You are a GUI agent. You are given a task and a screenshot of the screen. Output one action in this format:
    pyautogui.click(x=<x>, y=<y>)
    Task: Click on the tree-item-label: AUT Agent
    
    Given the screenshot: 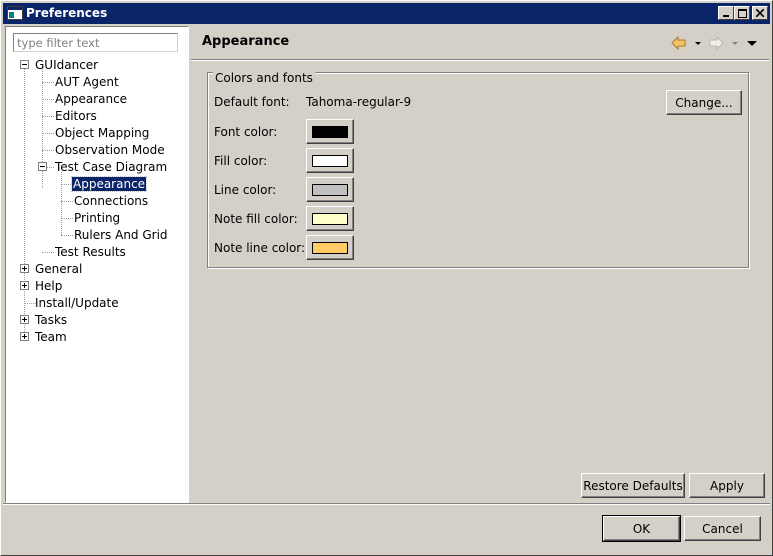 What is the action you would take?
    pyautogui.click(x=87, y=82)
    